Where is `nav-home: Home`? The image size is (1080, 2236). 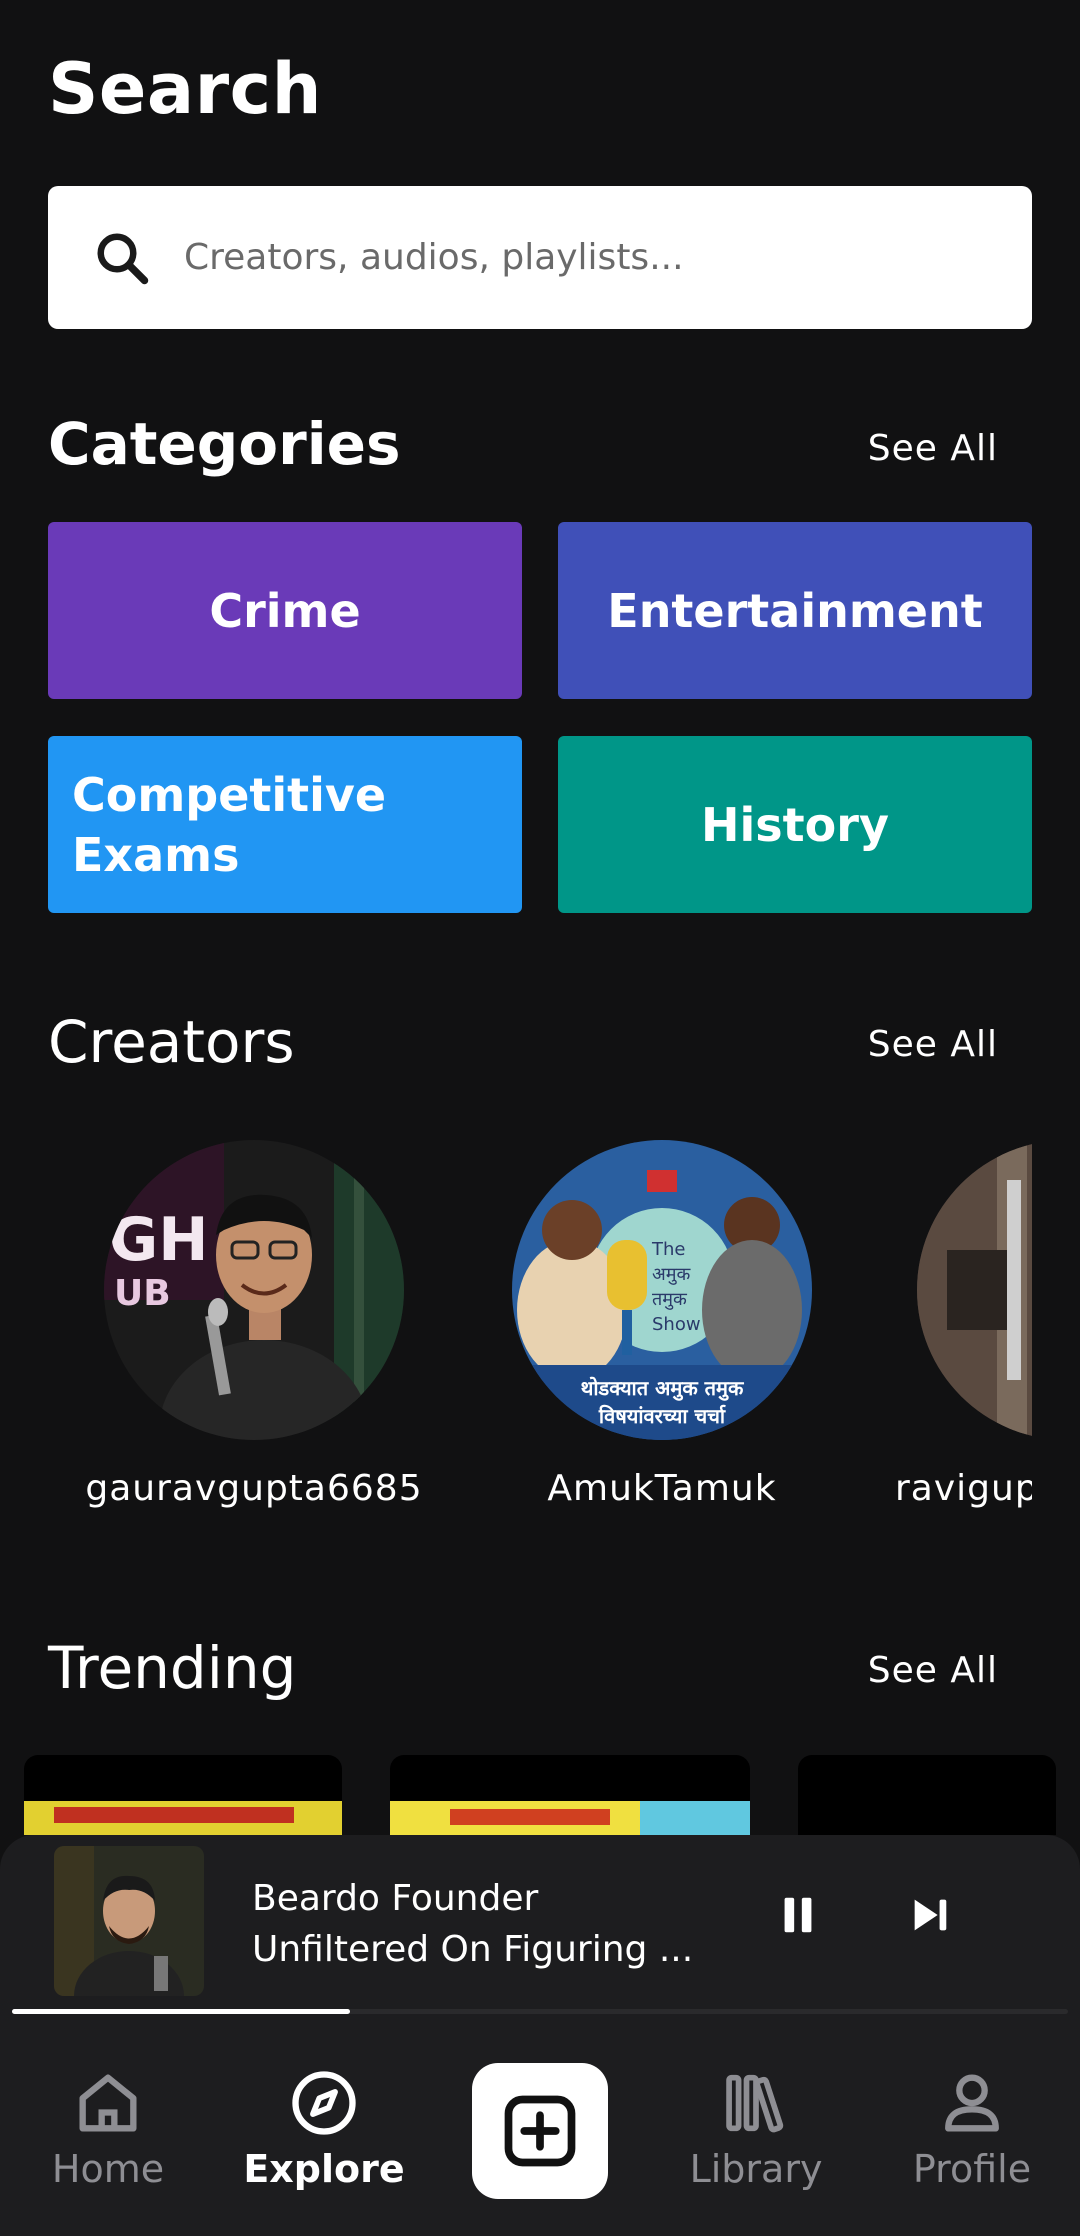
nav-home: Home is located at coordinates (108, 2128).